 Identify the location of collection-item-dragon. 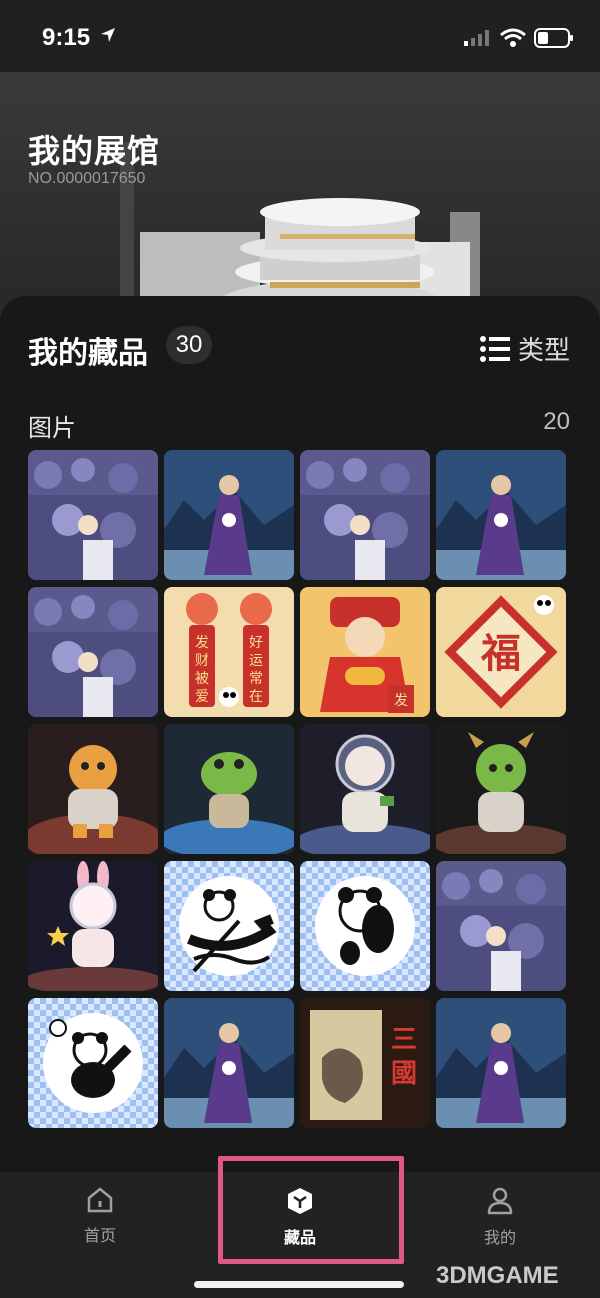
(501, 789).